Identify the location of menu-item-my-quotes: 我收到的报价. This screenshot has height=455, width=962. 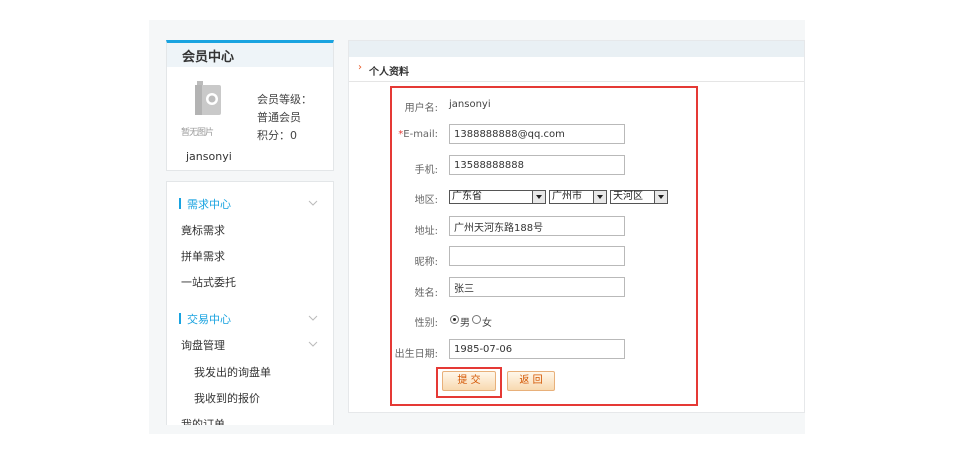
(227, 398).